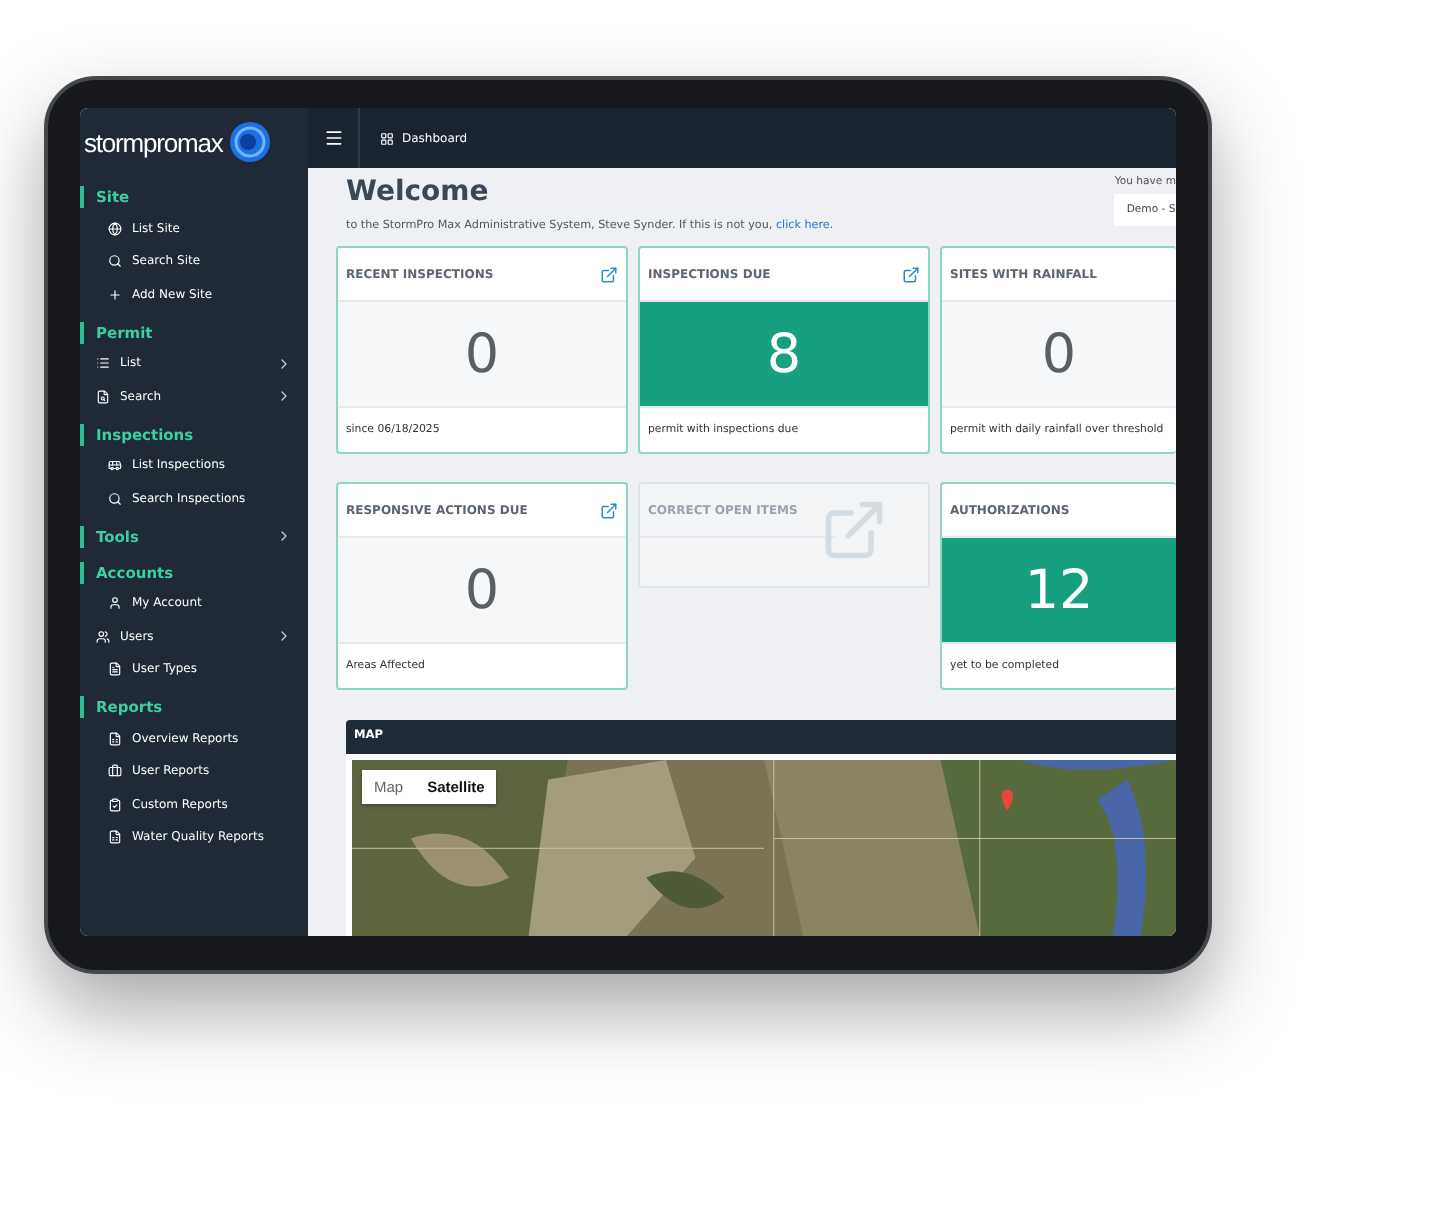 Image resolution: width=1446 pixels, height=1206 pixels. I want to click on clipboard-check-icon, so click(115, 804).